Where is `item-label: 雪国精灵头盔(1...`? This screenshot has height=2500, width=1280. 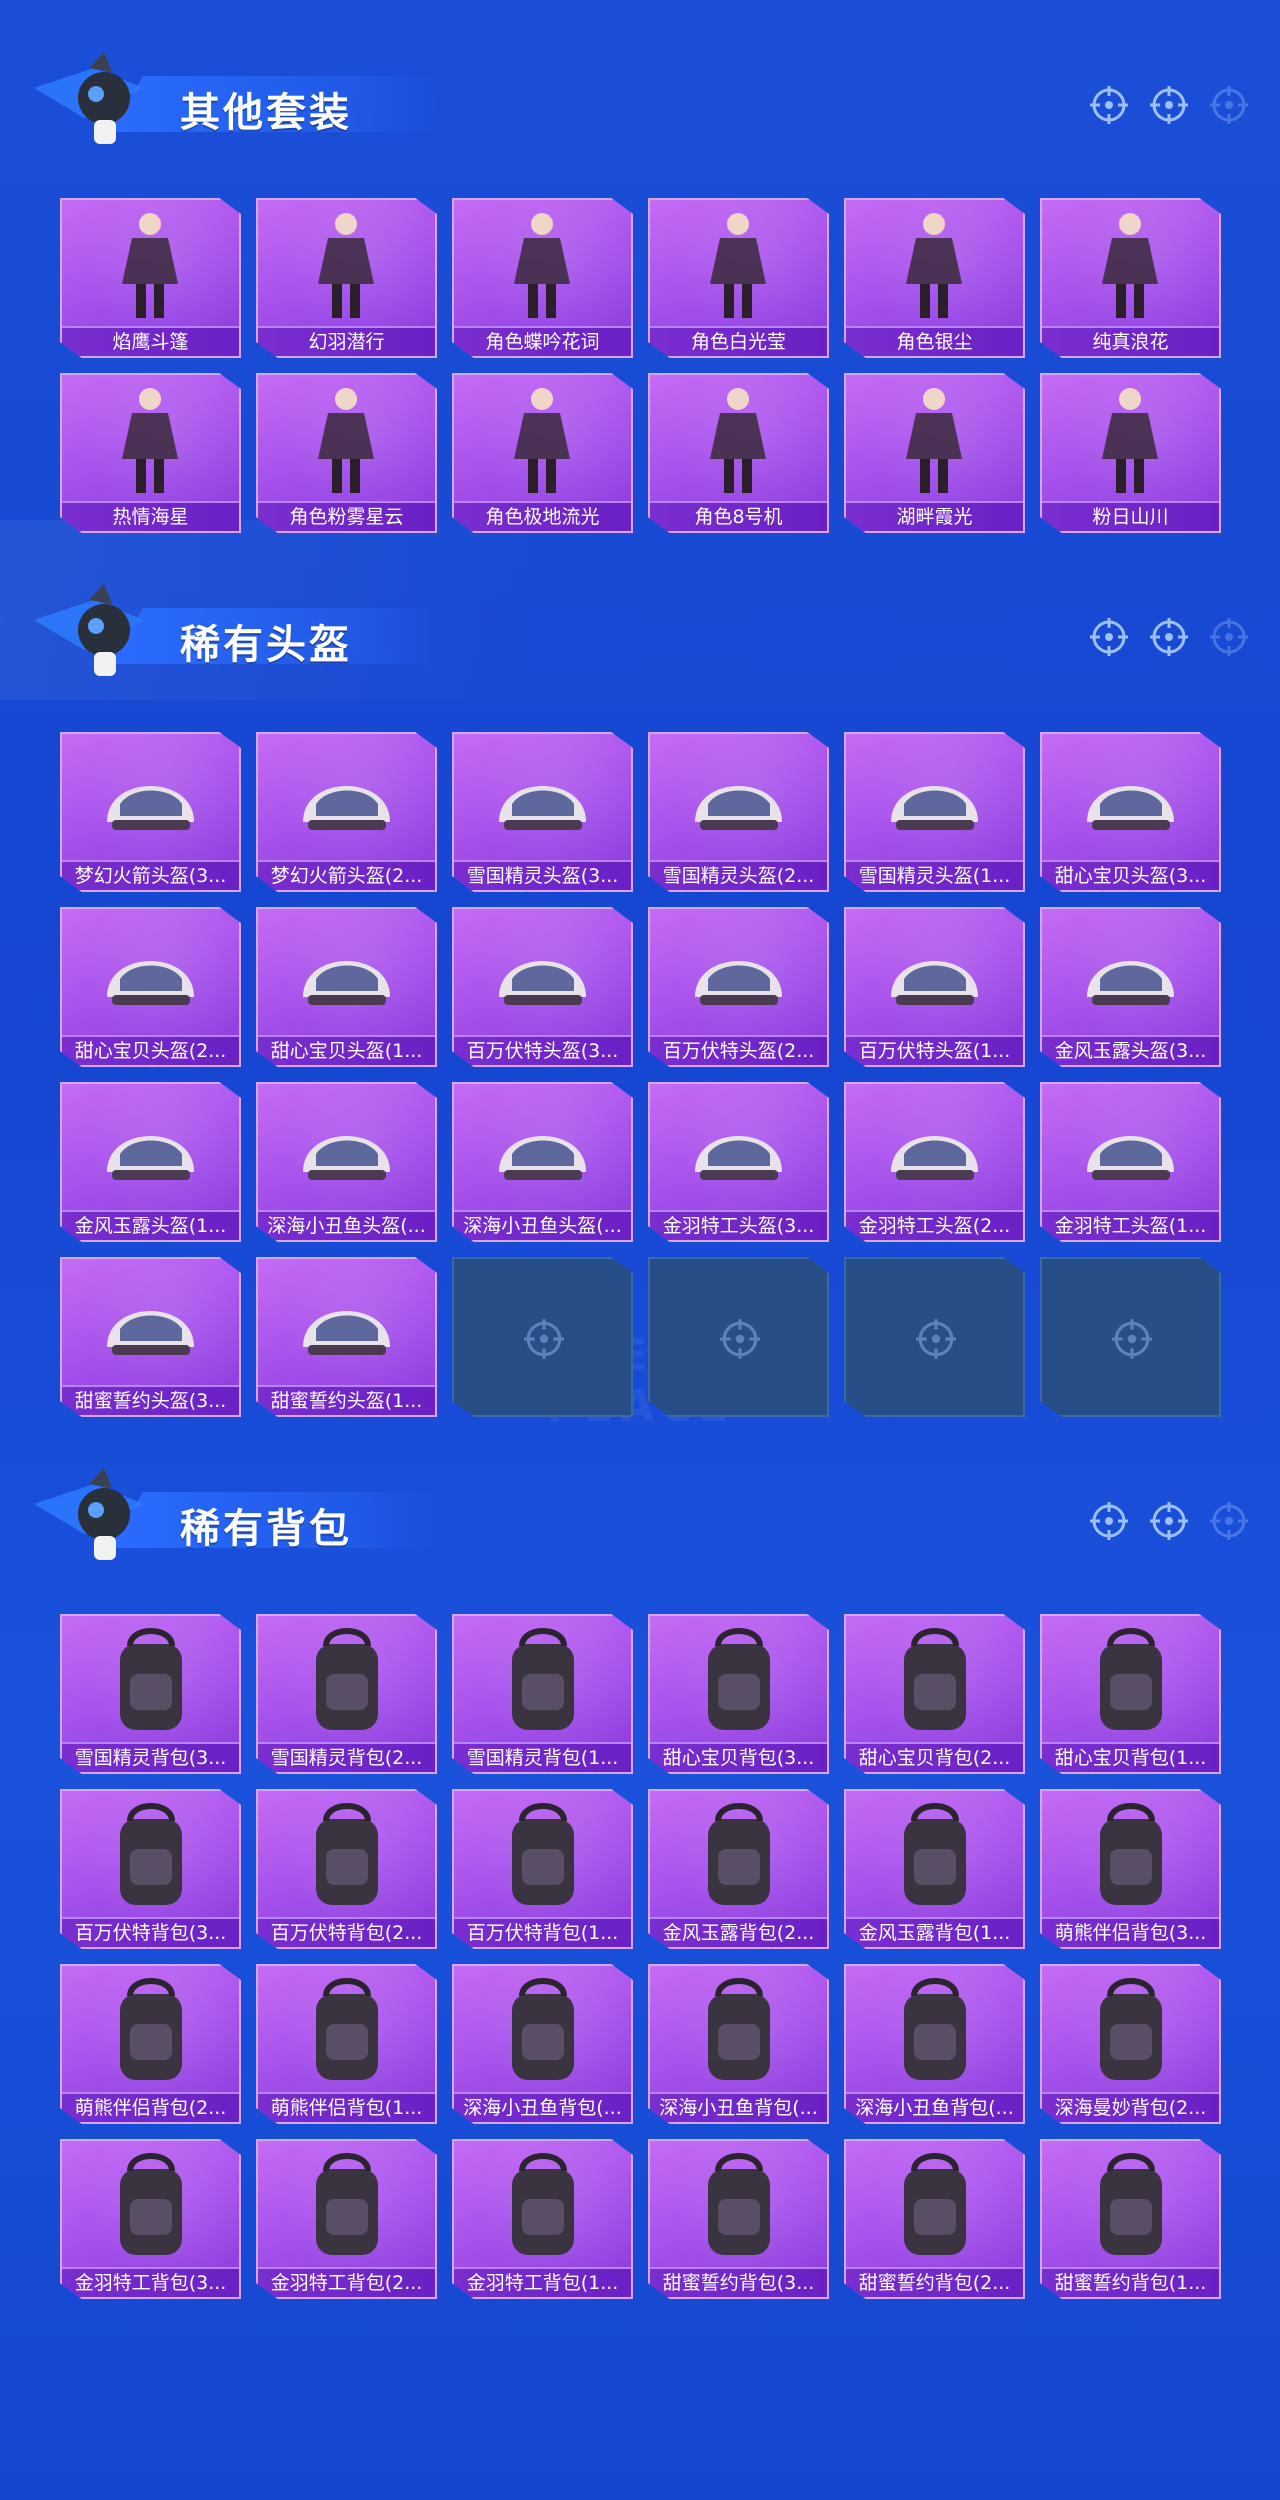 item-label: 雪国精灵头盔(1... is located at coordinates (934, 875).